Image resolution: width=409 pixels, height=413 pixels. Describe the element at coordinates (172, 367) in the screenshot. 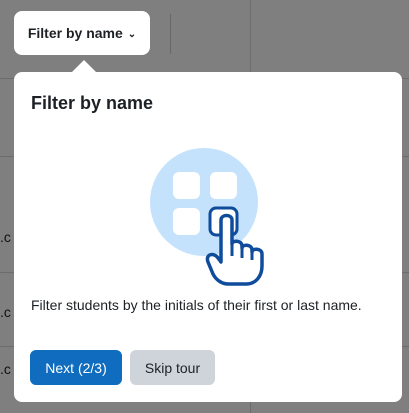

I see `skip-tour-button: Skip tour` at that location.